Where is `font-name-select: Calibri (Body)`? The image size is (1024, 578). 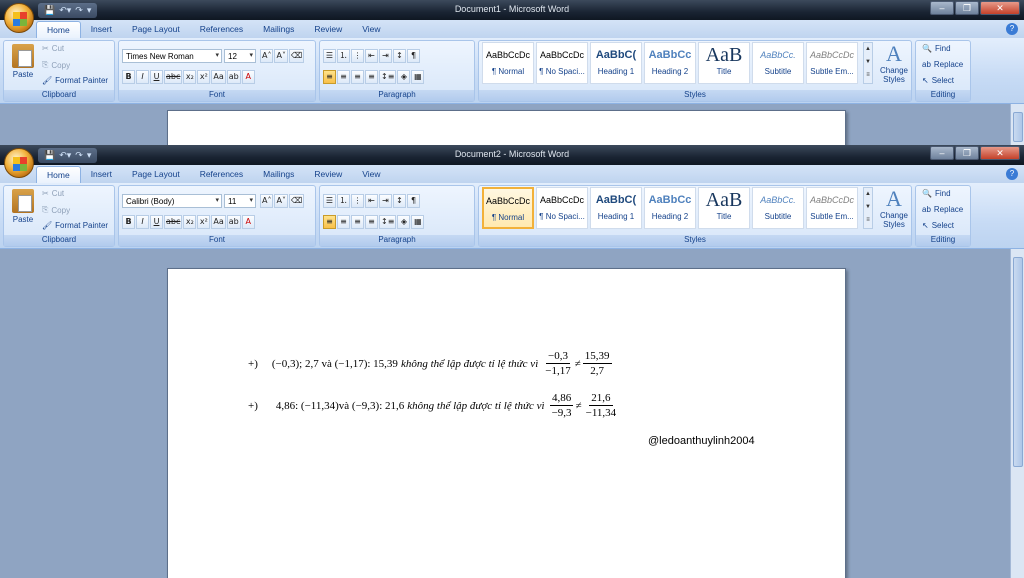 font-name-select: Calibri (Body) is located at coordinates (172, 201).